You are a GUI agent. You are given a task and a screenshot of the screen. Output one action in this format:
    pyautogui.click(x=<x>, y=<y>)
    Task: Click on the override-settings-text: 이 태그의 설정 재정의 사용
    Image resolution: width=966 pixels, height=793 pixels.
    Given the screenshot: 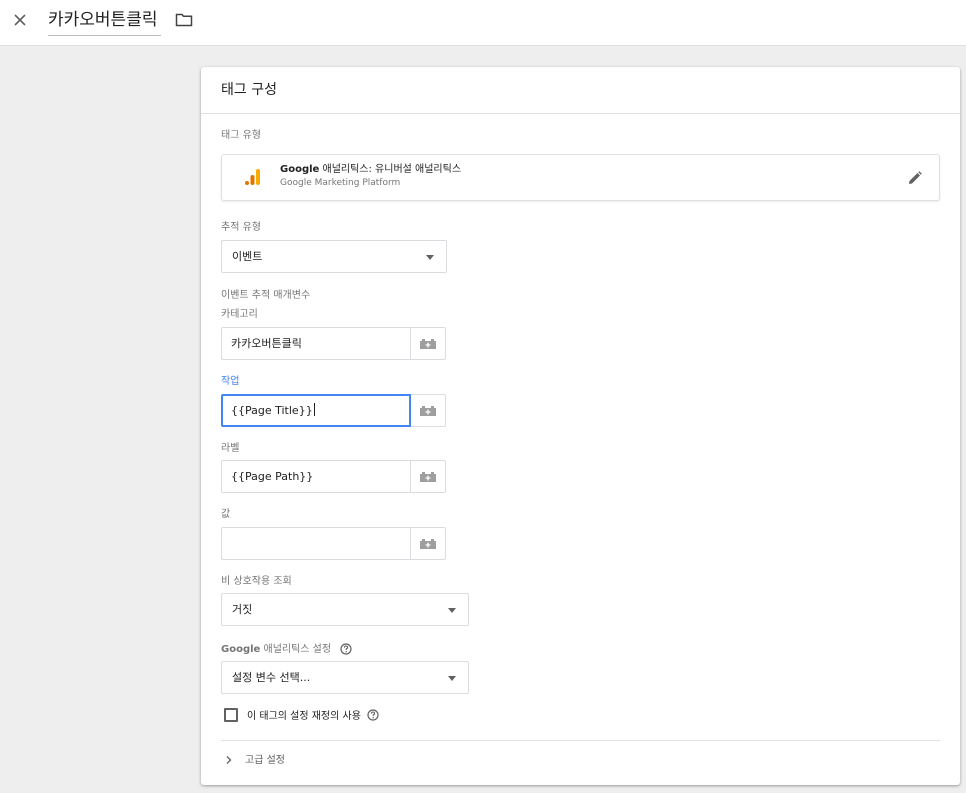 What is the action you would take?
    pyautogui.click(x=304, y=716)
    